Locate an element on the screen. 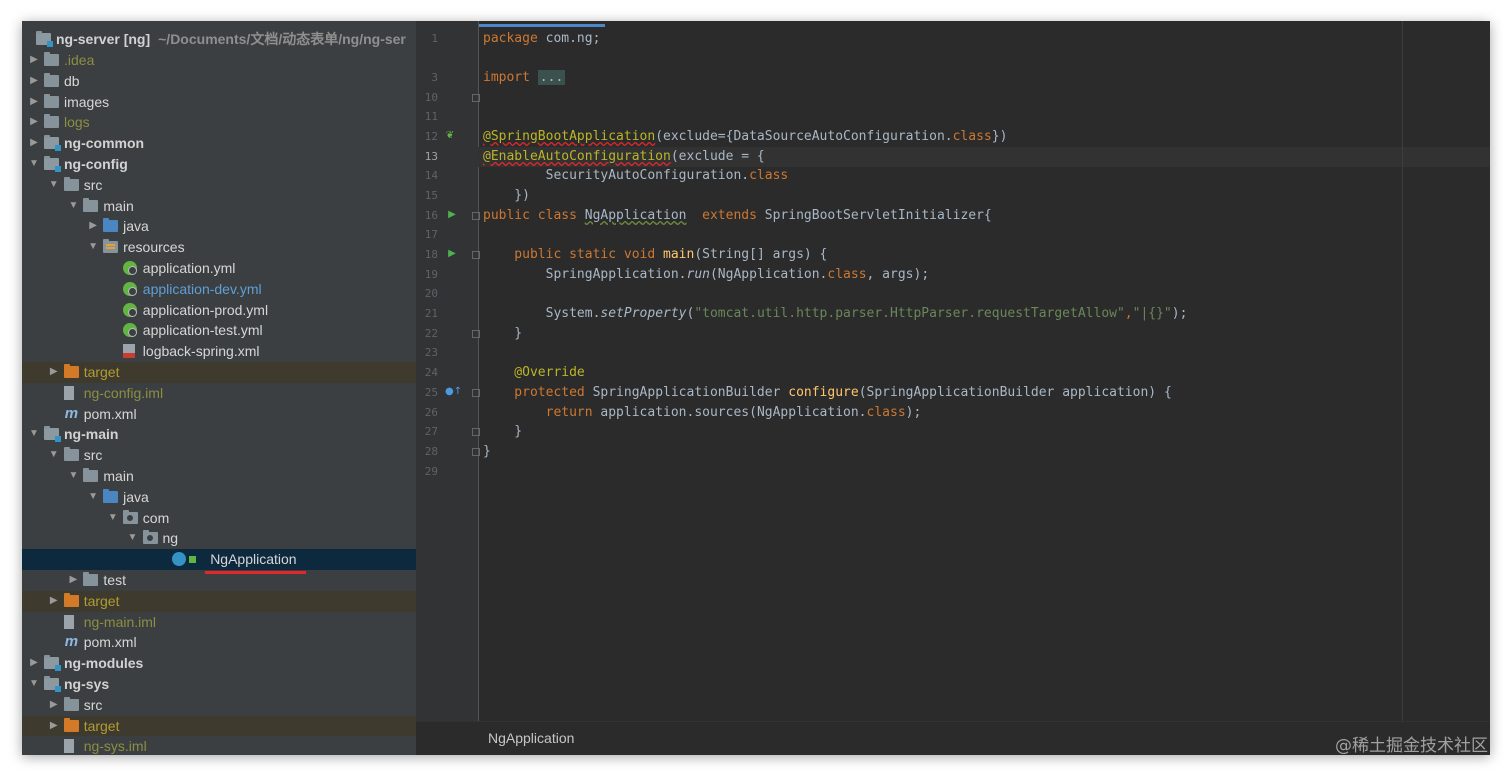 The width and height of the screenshot is (1512, 777). tree-item-label: logs is located at coordinates (77, 122).